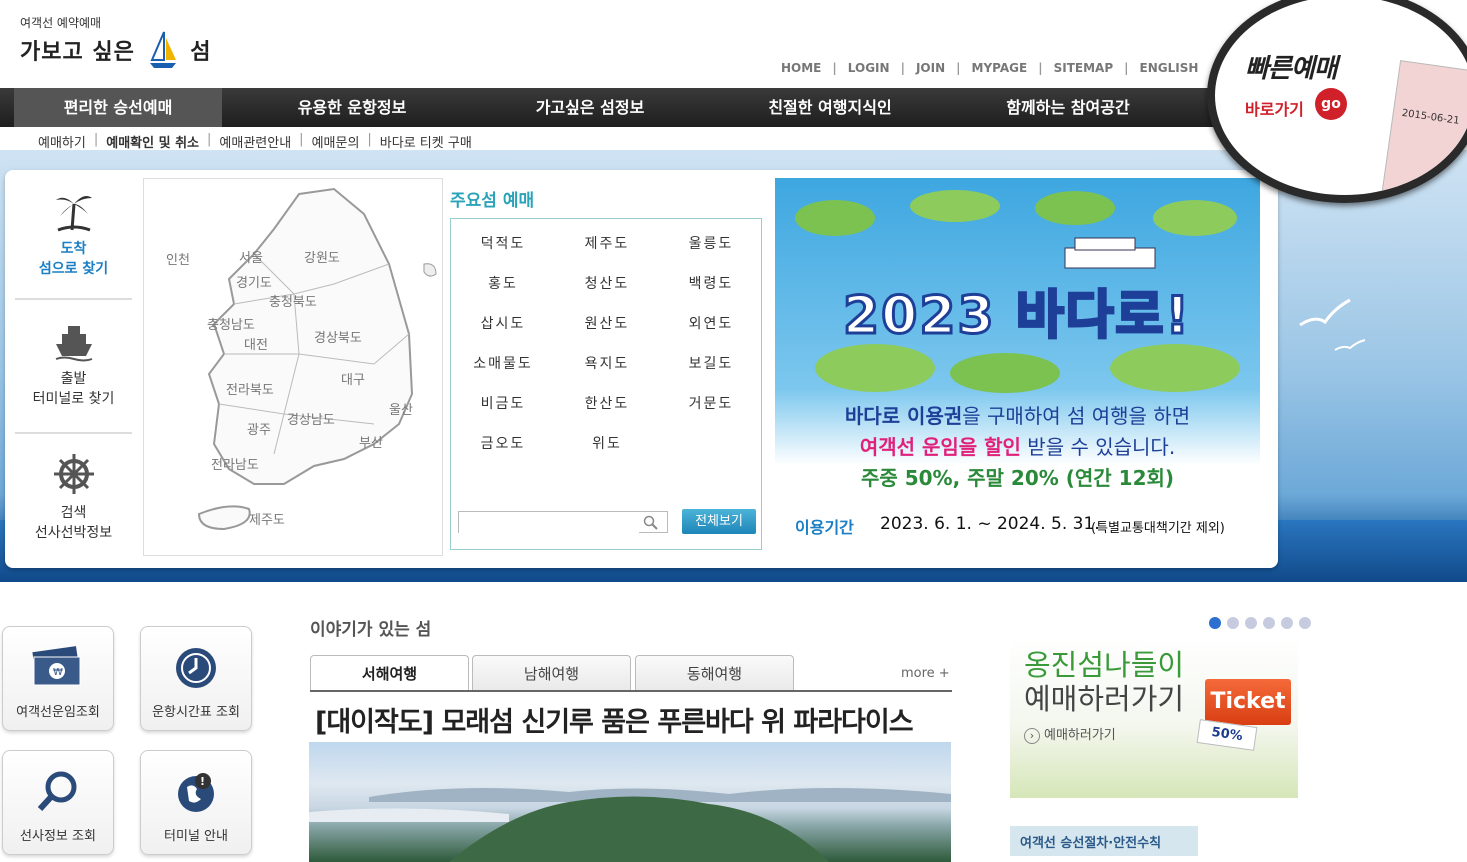 Image resolution: width=1467 pixels, height=862 pixels. Describe the element at coordinates (503, 243) in the screenshot. I see `island-deokjeok: 덕적도` at that location.